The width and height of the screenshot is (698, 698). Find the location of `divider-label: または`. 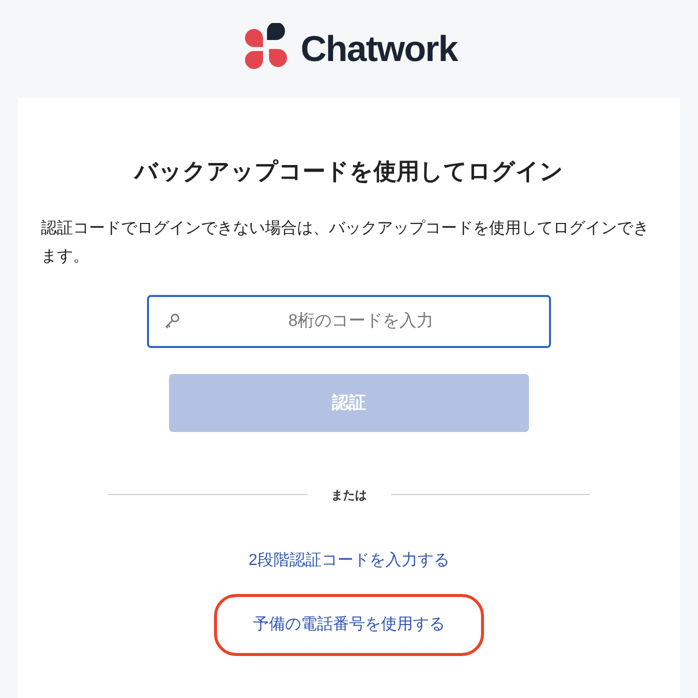

divider-label: または is located at coordinates (349, 495).